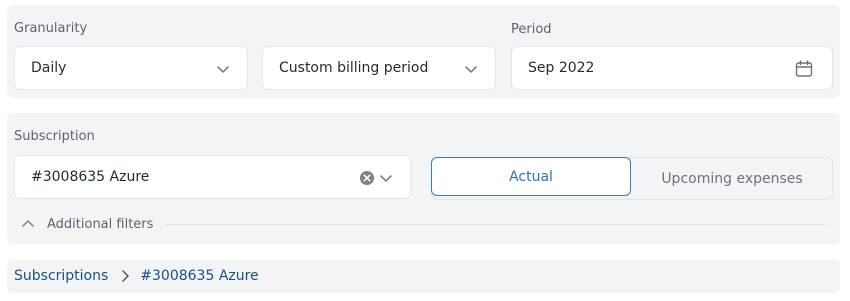 This screenshot has height=301, width=850. What do you see at coordinates (131, 68) in the screenshot?
I see `granularity-select: Daily` at bounding box center [131, 68].